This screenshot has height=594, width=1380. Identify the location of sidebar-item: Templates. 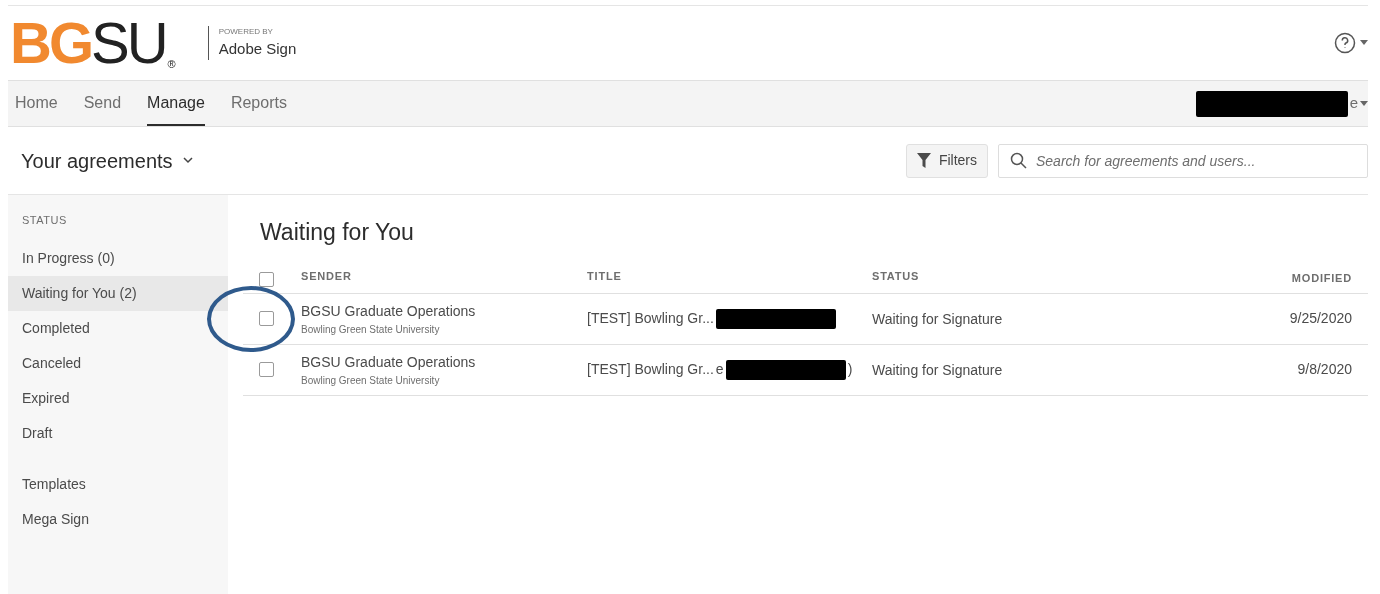
(118, 484).